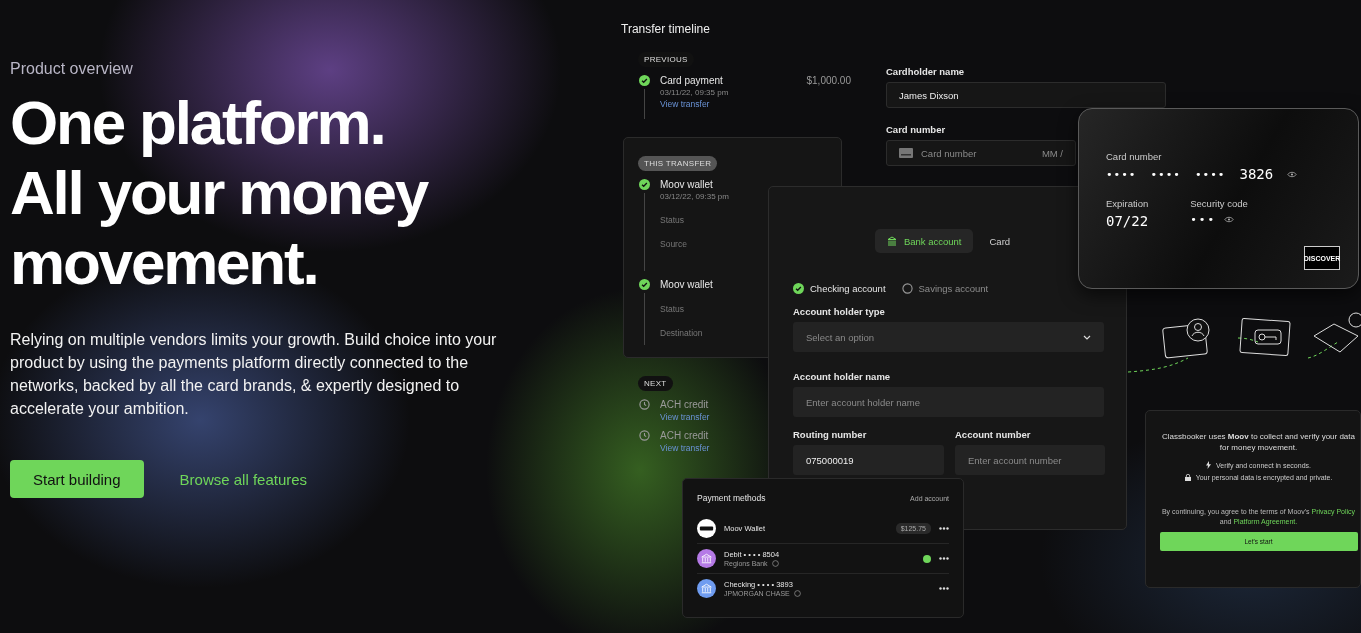  What do you see at coordinates (907, 288) in the screenshot?
I see `radio-empty-icon` at bounding box center [907, 288].